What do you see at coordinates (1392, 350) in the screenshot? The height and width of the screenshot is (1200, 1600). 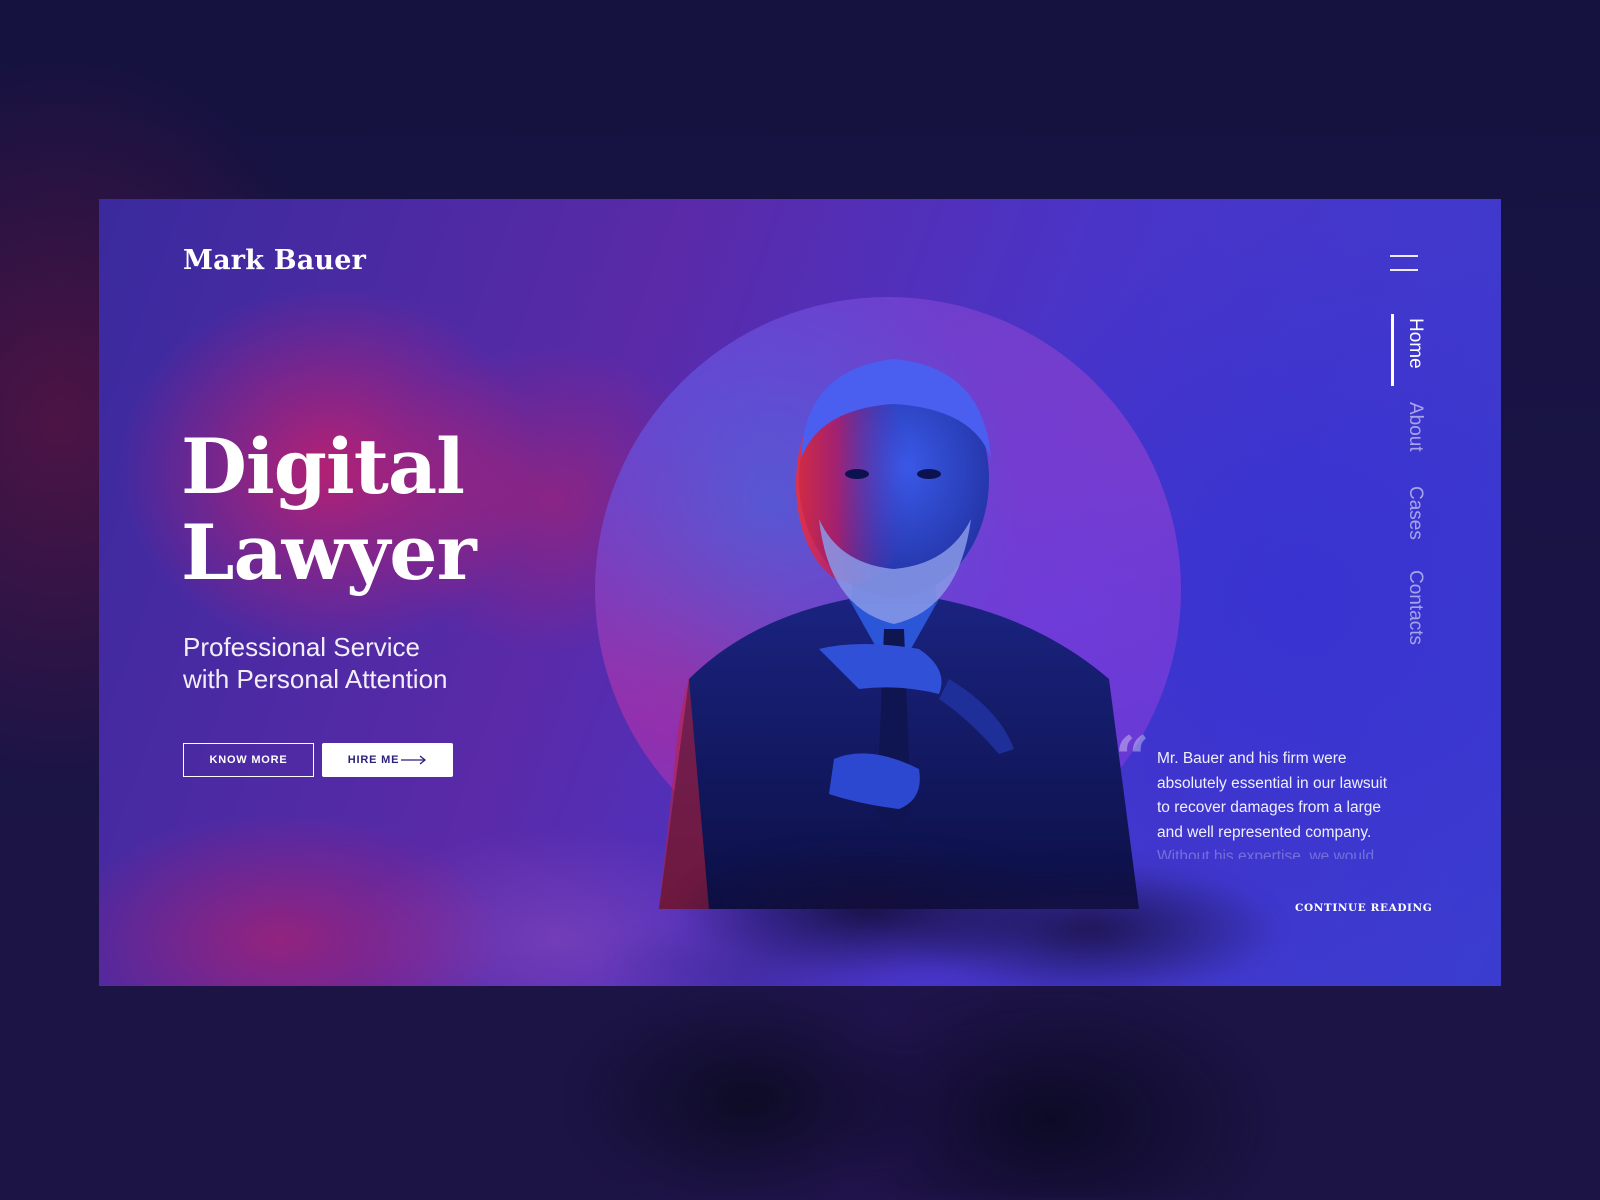 I see `nav-active-indicator` at bounding box center [1392, 350].